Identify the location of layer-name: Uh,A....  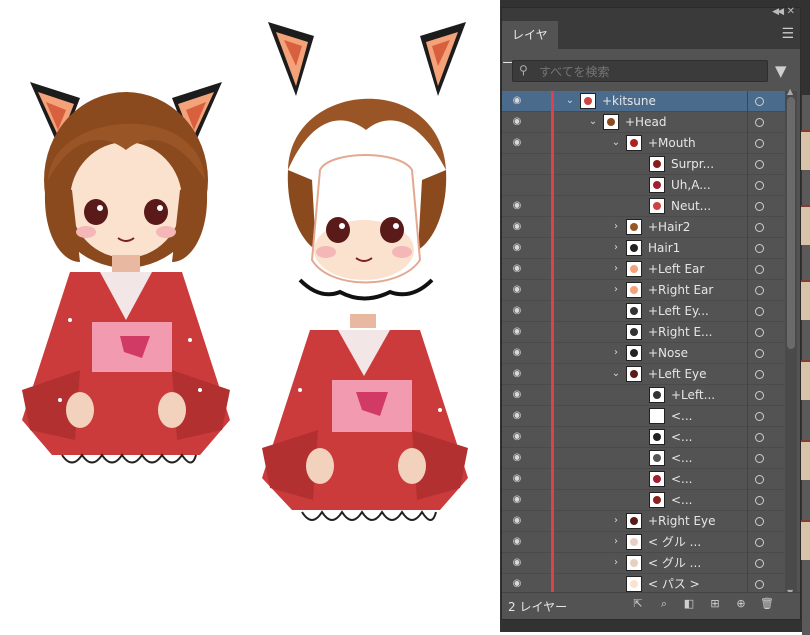
(691, 185).